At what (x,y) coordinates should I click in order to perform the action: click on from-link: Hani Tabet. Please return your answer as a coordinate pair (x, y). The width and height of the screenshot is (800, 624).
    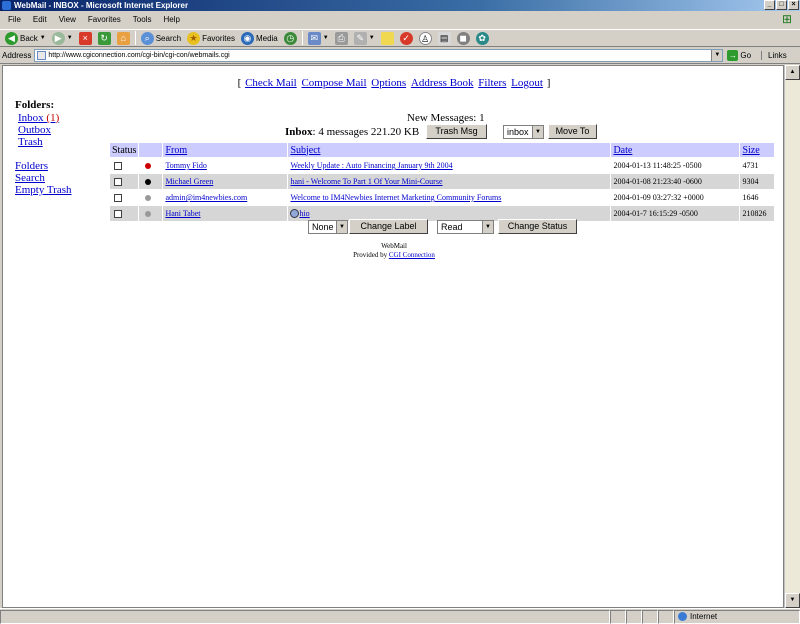
    Looking at the image, I should click on (182, 213).